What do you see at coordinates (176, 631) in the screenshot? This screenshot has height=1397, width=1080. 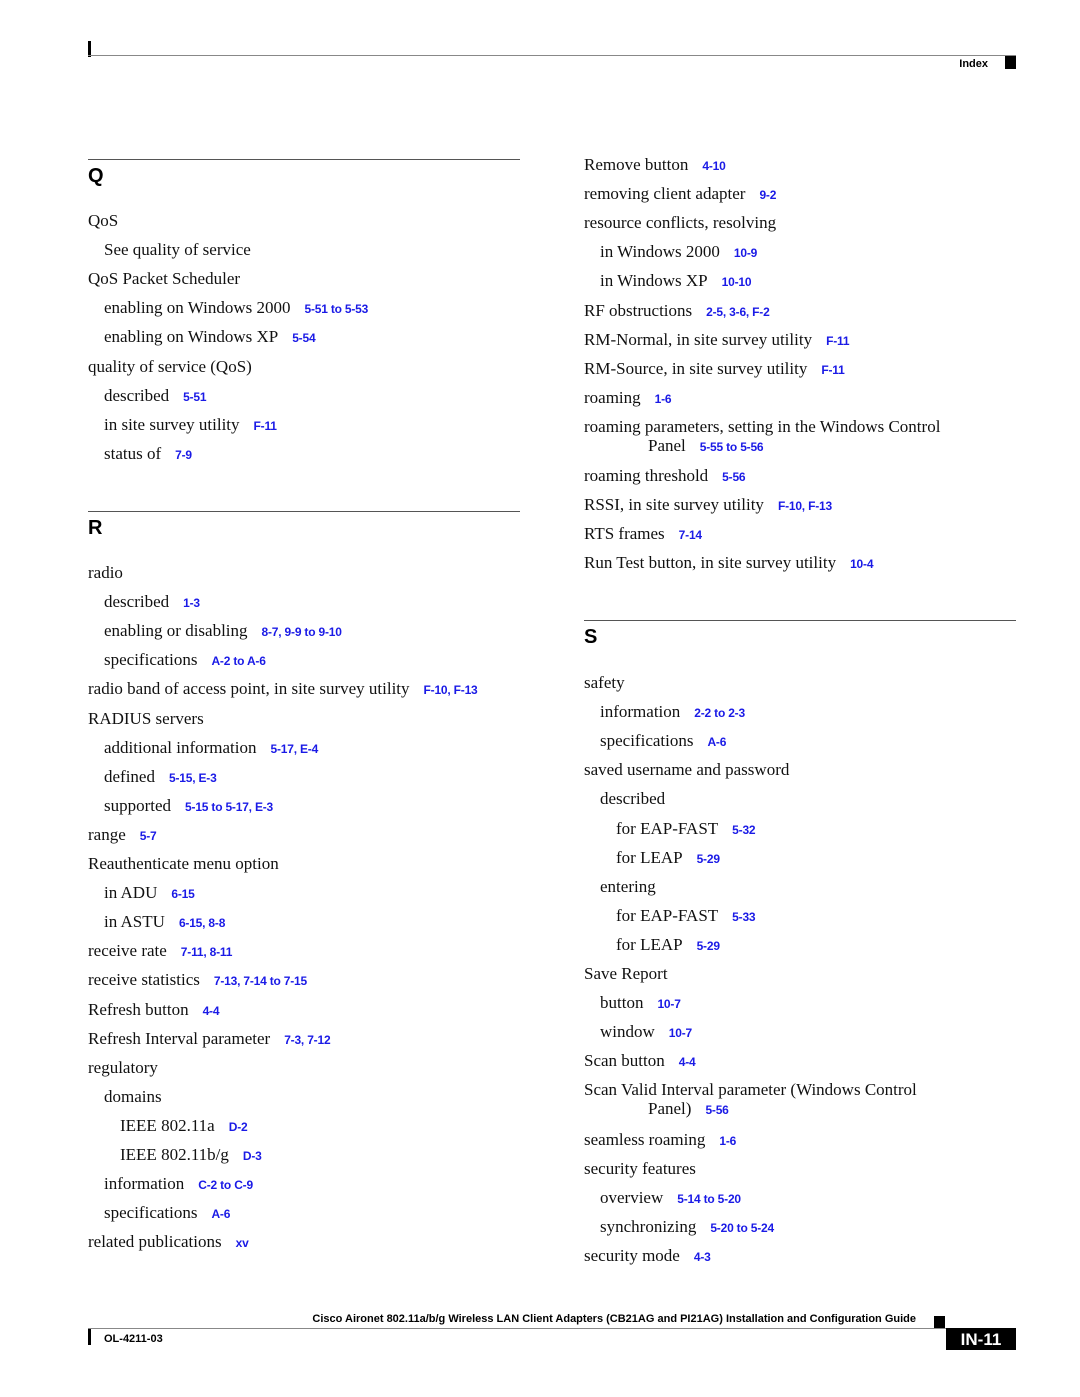 I see `index-term: enabling or disabling` at bounding box center [176, 631].